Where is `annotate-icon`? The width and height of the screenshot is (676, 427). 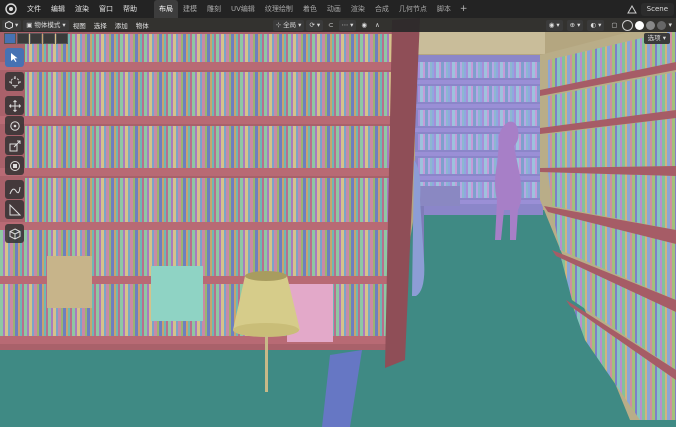
annotate-icon is located at coordinates (14, 190).